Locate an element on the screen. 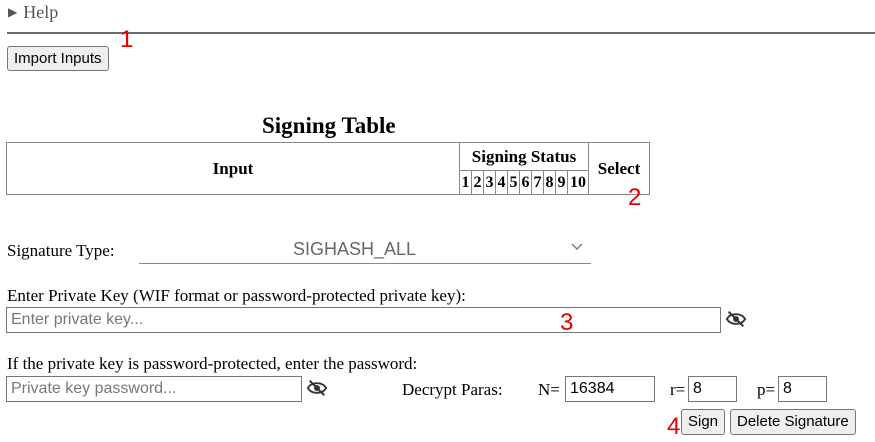 This screenshot has height=442, width=875. status-number: 5 is located at coordinates (513, 182).